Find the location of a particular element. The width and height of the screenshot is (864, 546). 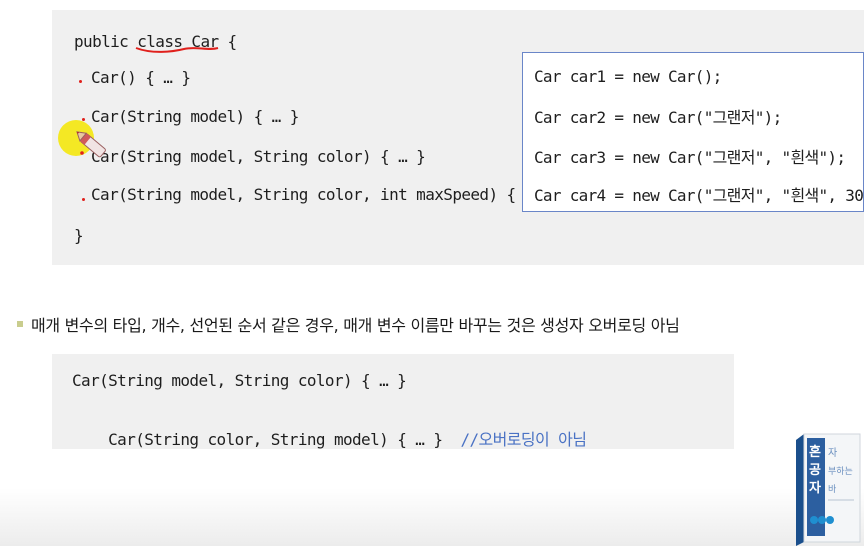

code-line-constructor-2: Car(String model) { … } is located at coordinates (195, 116).